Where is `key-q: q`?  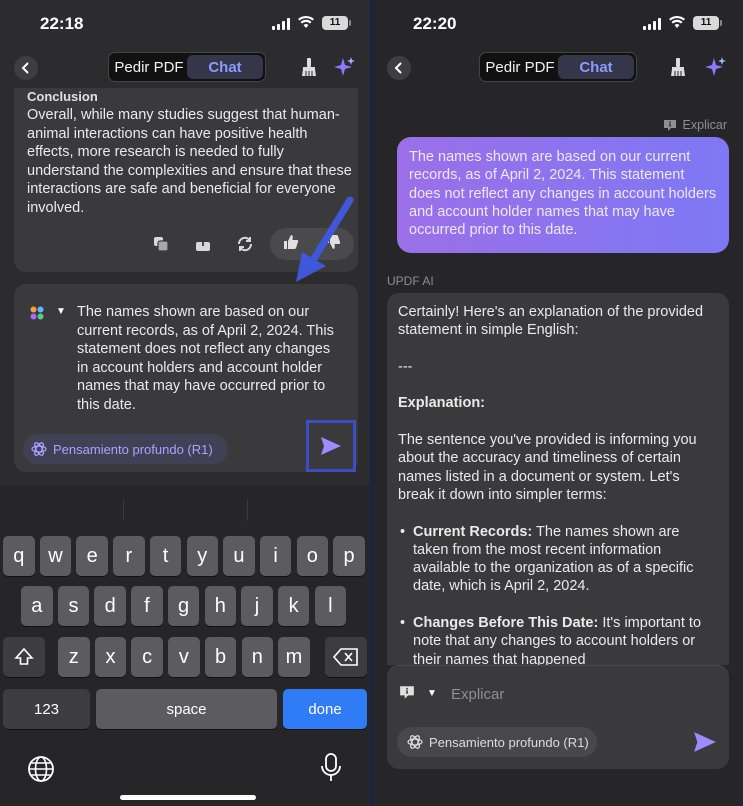 key-q: q is located at coordinates (19, 556).